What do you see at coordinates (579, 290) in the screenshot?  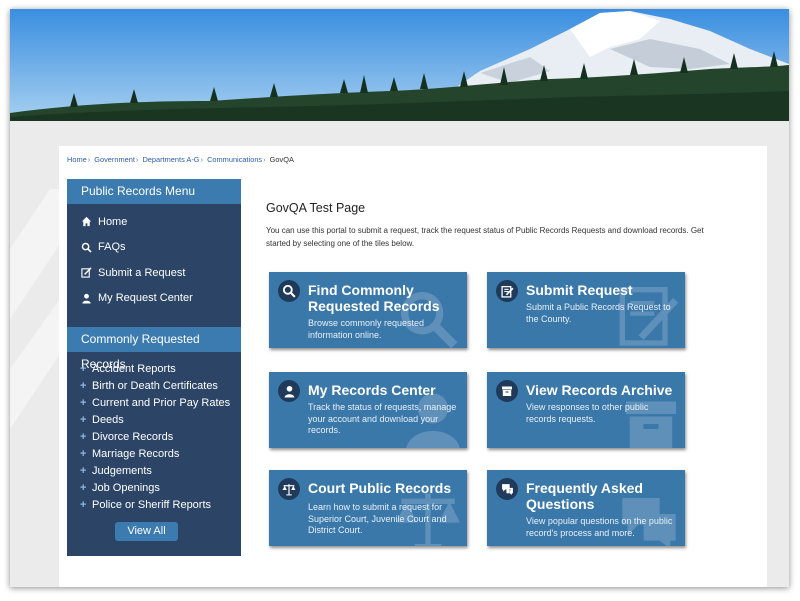 I see `tile-title: Submit Request` at bounding box center [579, 290].